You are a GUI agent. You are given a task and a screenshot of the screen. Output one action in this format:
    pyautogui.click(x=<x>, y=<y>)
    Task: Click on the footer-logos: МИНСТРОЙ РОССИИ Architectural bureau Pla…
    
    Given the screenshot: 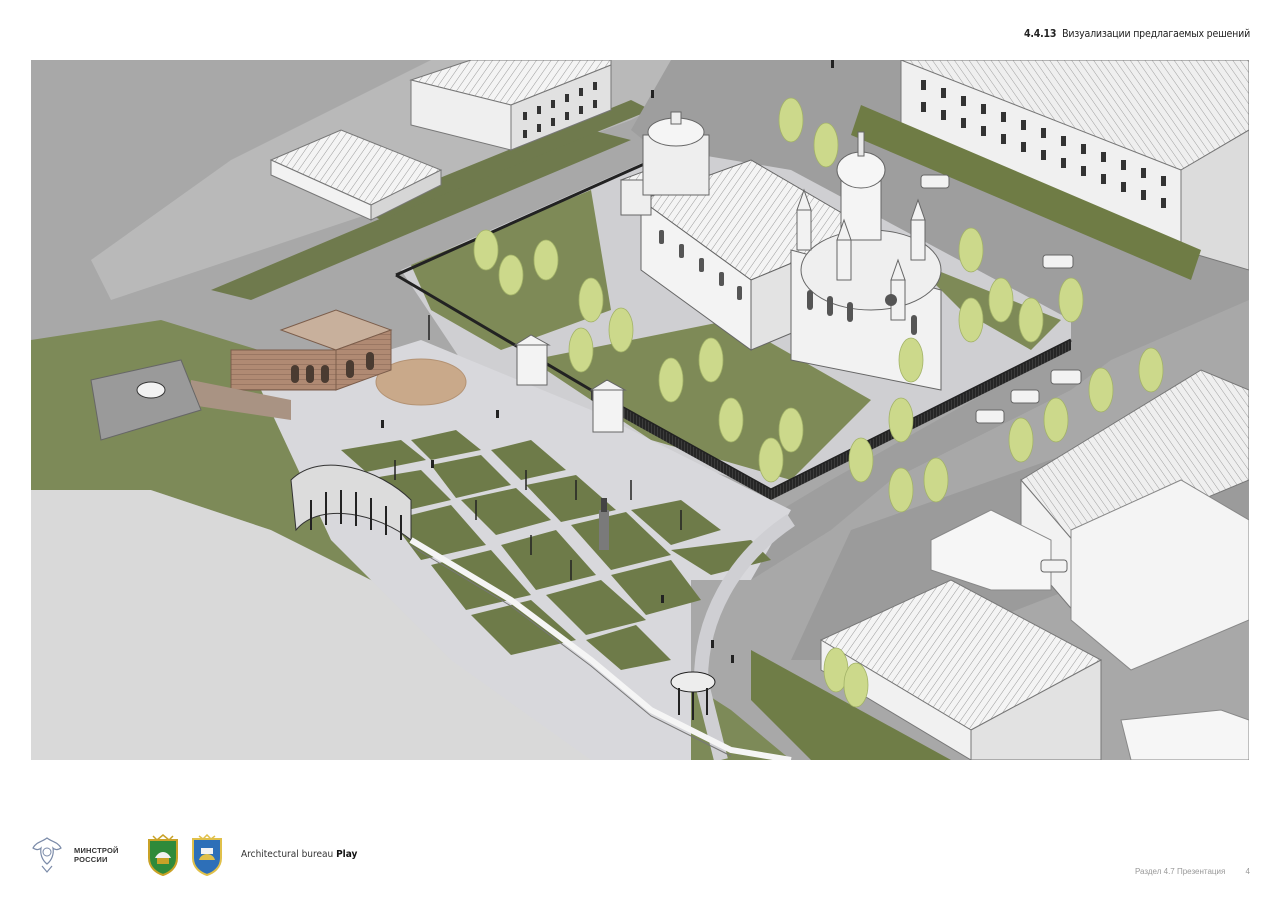 What is the action you would take?
    pyautogui.click(x=240, y=856)
    